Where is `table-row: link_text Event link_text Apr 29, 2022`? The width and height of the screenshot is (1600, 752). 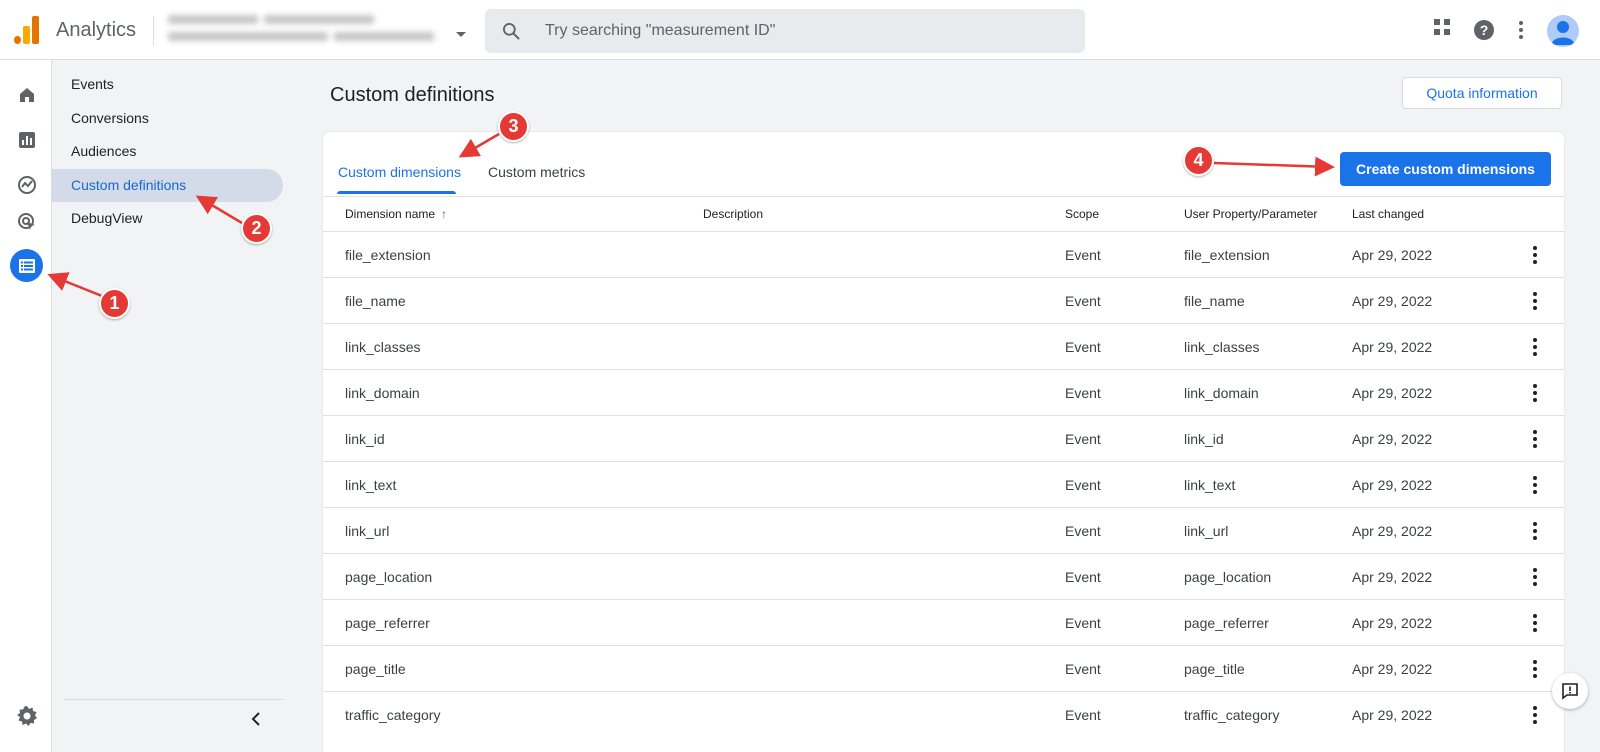
table-row: link_text Event link_text Apr 29, 2022 is located at coordinates (943, 484).